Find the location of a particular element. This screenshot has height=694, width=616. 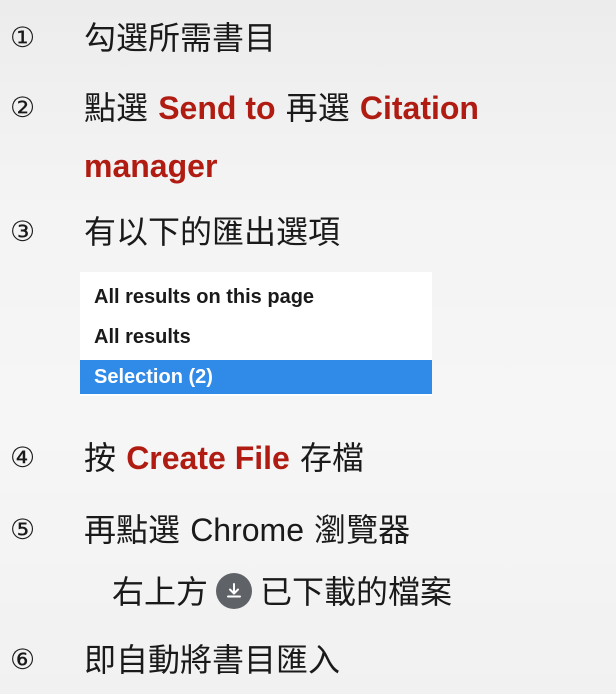

step-4-text: 按 Create File 存檔 is located at coordinates (224, 458).